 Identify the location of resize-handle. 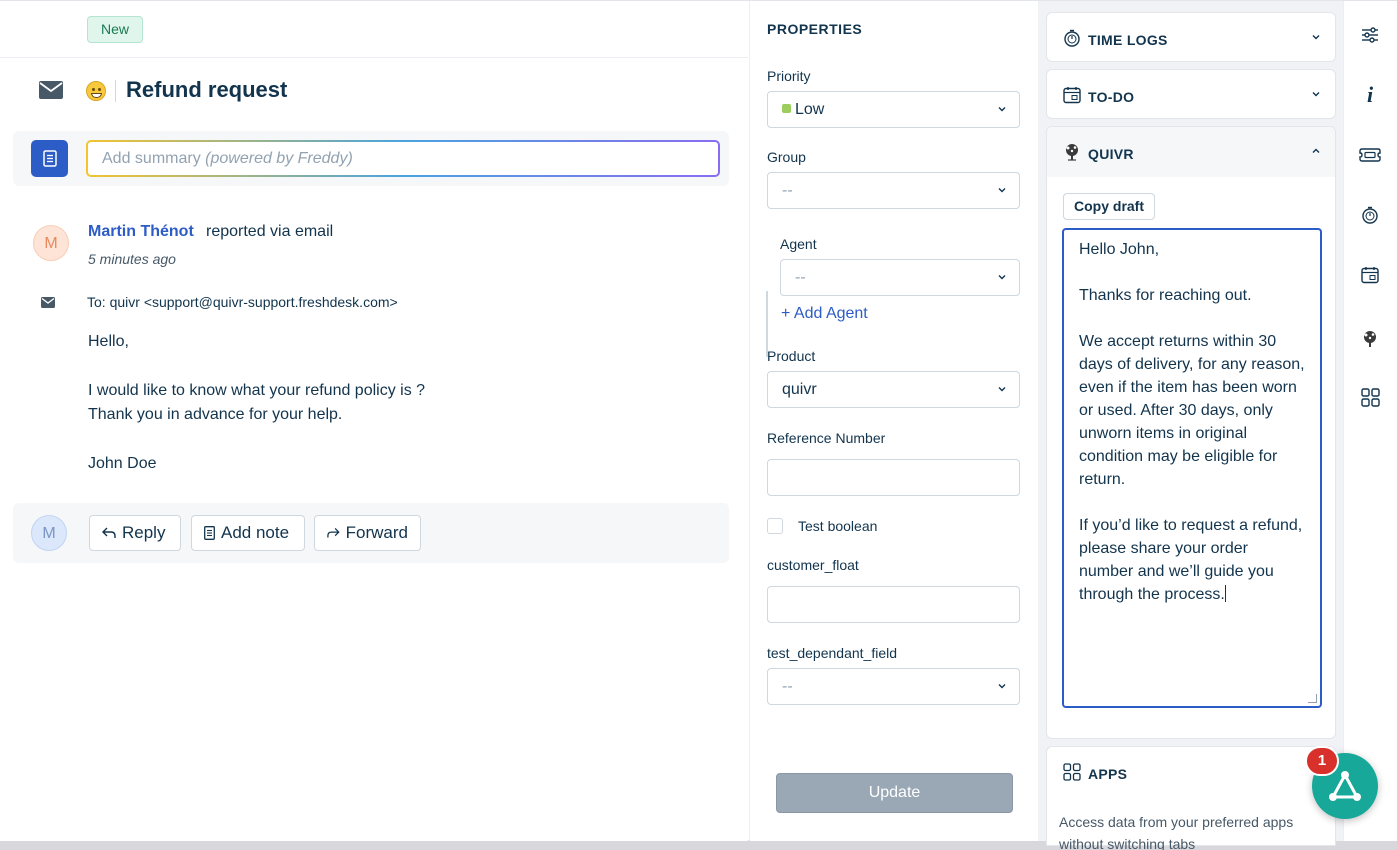
(1312, 698).